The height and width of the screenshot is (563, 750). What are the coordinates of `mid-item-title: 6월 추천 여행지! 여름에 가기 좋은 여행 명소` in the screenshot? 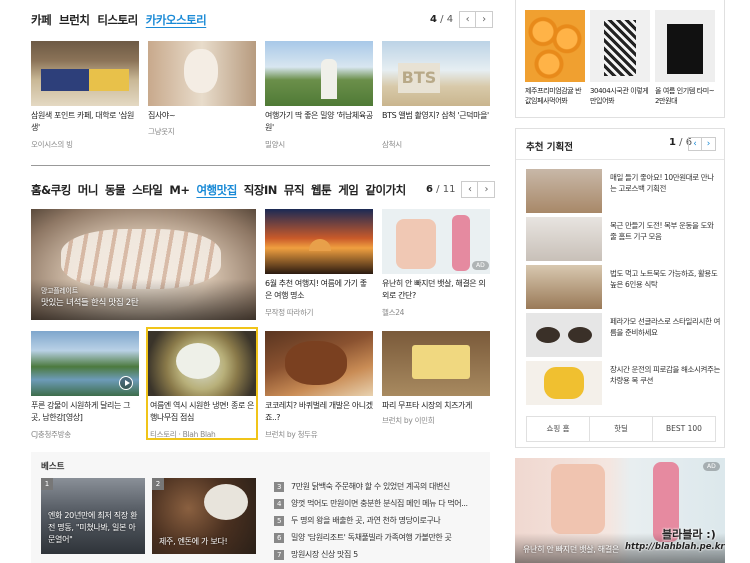 It's located at (319, 289).